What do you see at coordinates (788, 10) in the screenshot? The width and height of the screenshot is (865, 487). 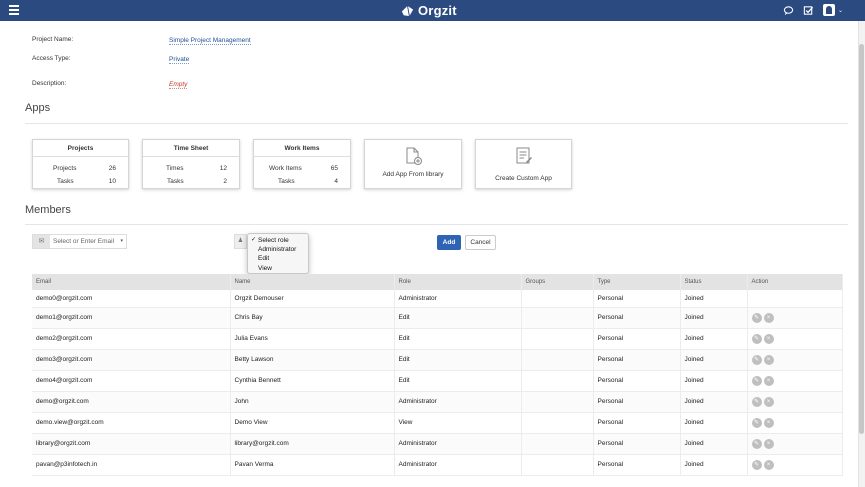 I see `chat-icon` at bounding box center [788, 10].